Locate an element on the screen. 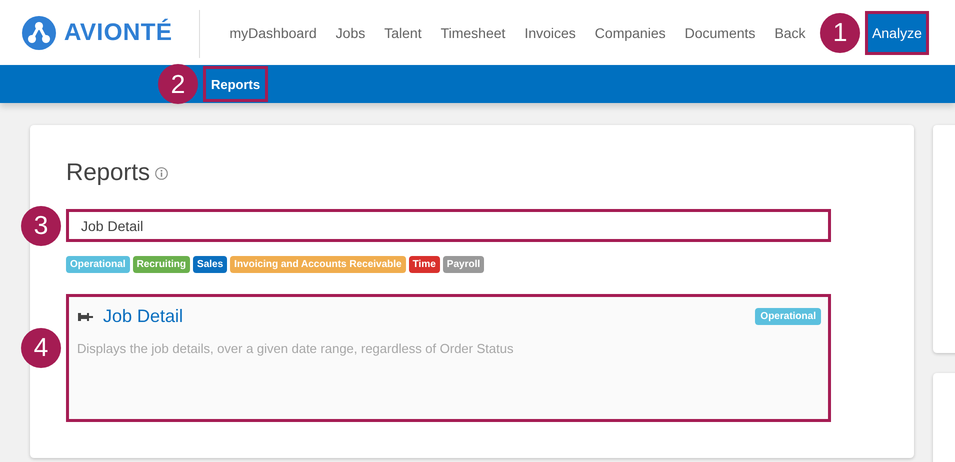 The width and height of the screenshot is (955, 462). callout-number: 4 is located at coordinates (41, 348).